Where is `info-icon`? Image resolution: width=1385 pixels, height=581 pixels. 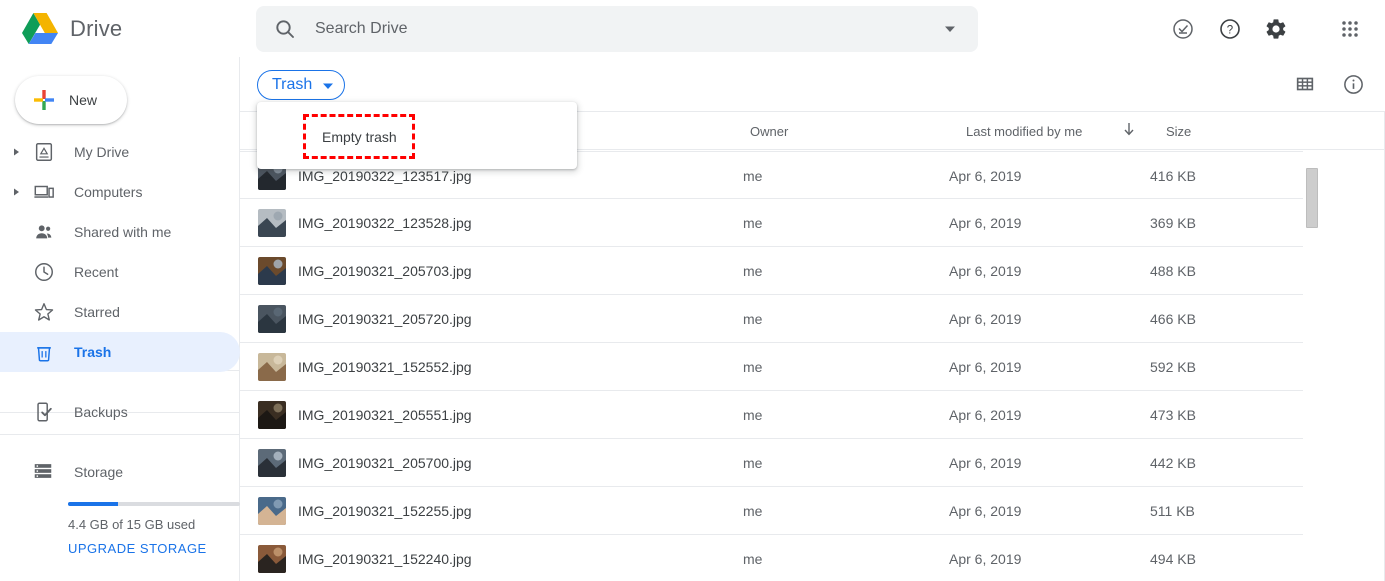 info-icon is located at coordinates (1353, 84).